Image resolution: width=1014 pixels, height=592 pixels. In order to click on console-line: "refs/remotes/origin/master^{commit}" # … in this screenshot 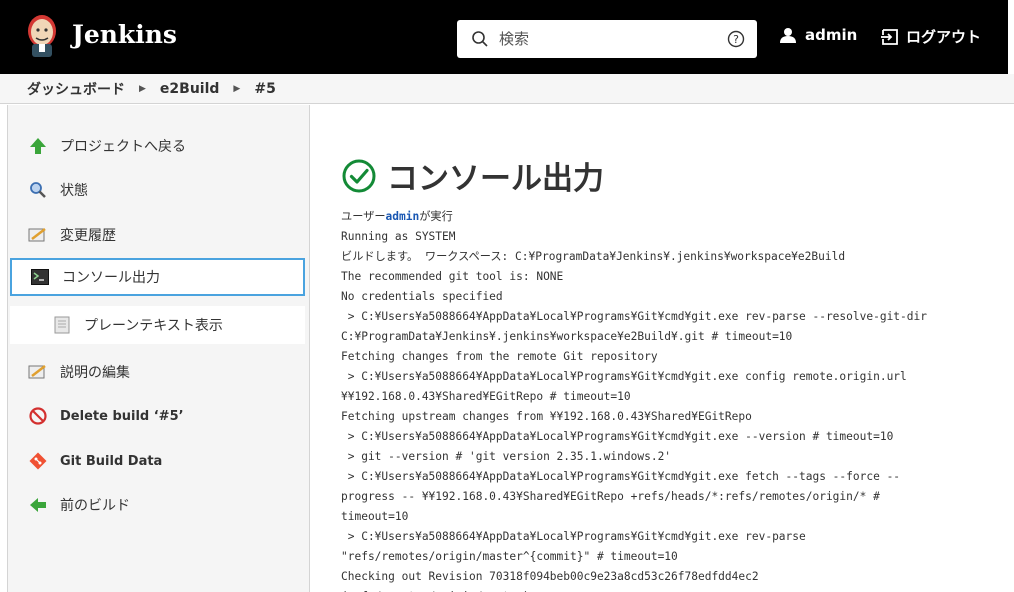, I will do `click(509, 556)`.